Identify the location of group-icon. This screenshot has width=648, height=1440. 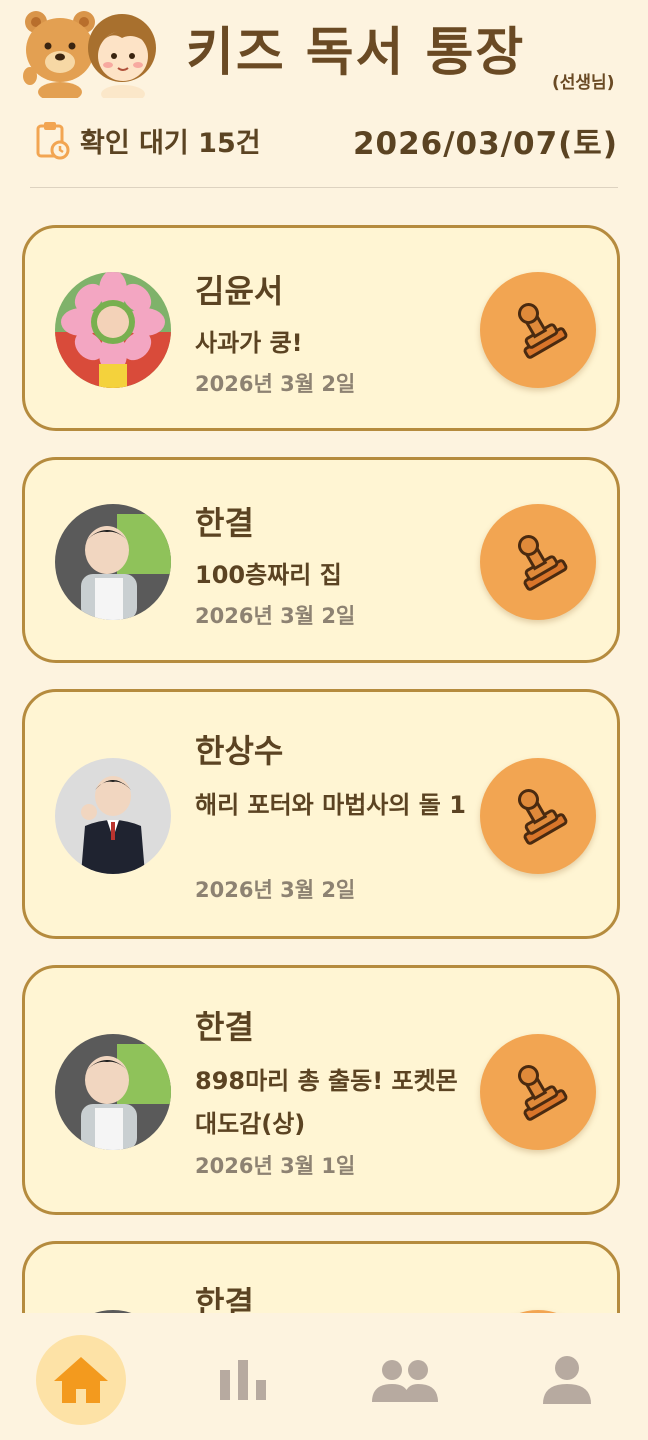
(405, 1381).